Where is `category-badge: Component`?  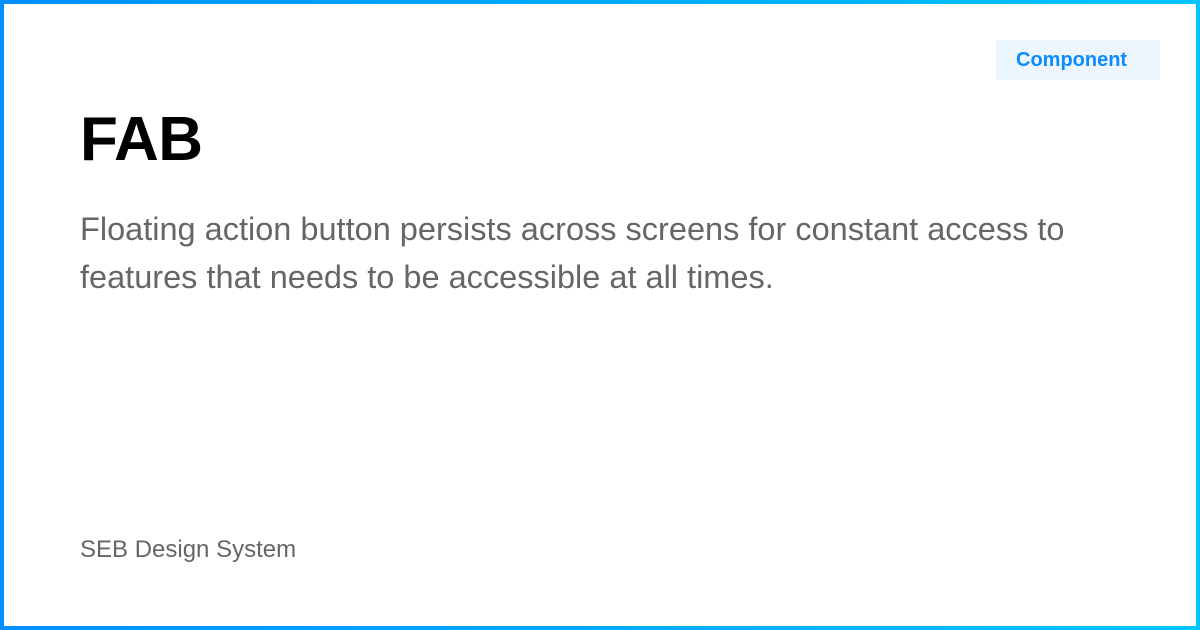 category-badge: Component is located at coordinates (1078, 60).